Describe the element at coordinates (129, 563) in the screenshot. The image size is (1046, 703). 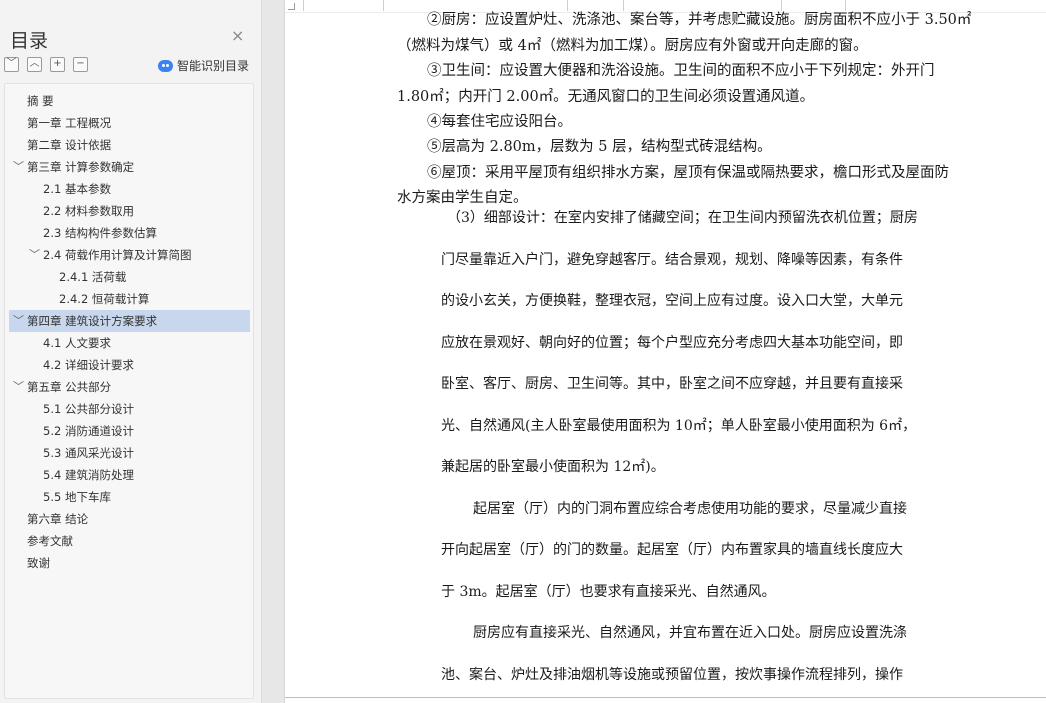
I see `toc-item: 致谢` at that location.